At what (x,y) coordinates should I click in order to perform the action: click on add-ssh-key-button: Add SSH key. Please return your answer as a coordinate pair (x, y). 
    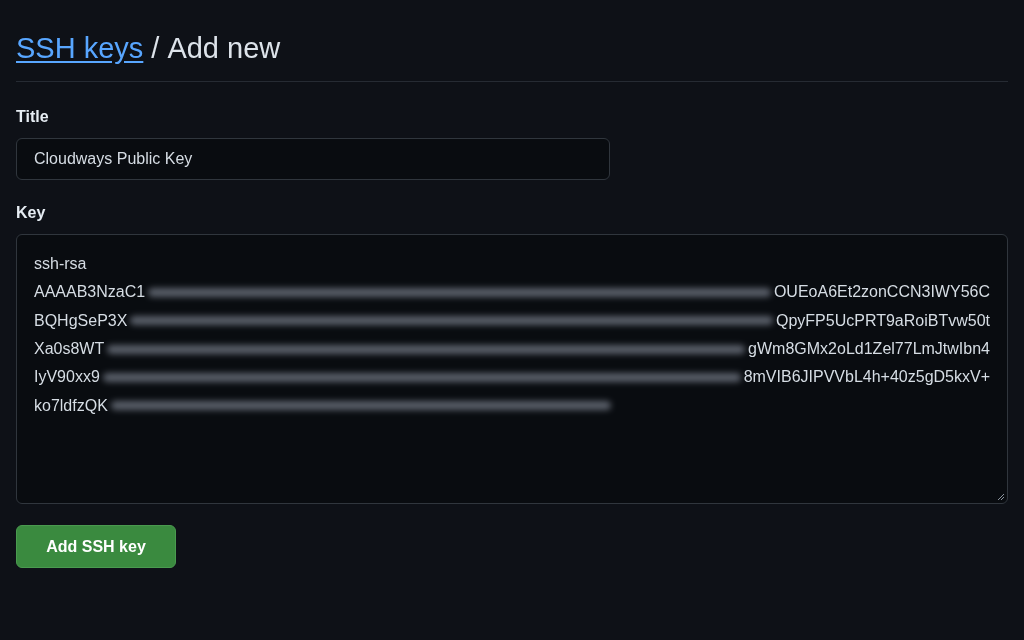
    Looking at the image, I should click on (96, 546).